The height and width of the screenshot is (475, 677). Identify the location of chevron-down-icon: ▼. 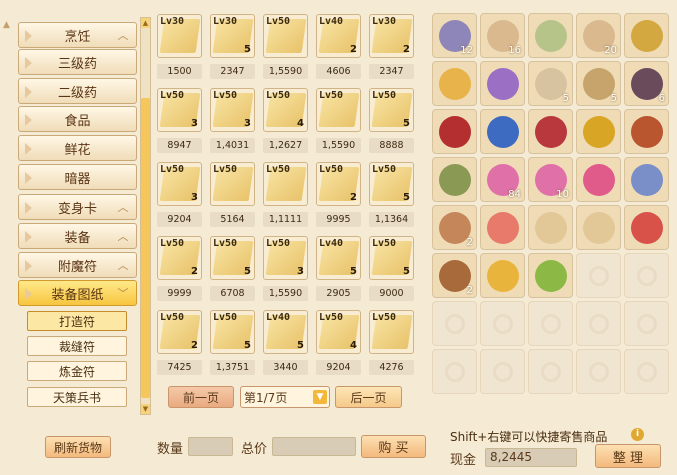
(320, 397).